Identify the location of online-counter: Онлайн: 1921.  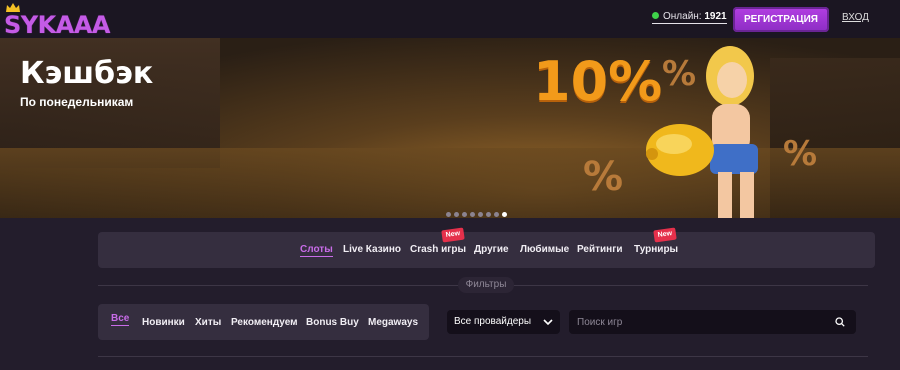
(689, 17).